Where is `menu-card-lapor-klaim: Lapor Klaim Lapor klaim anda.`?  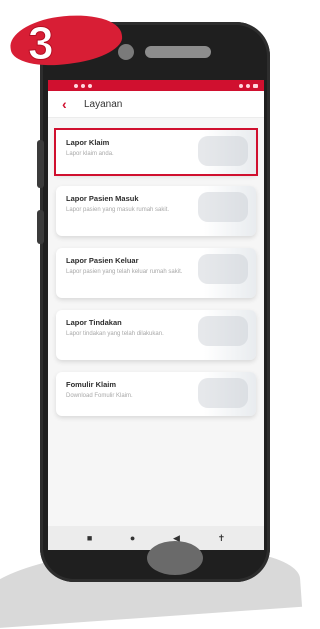
menu-card-lapor-klaim: Lapor Klaim Lapor klaim anda. is located at coordinates (156, 152).